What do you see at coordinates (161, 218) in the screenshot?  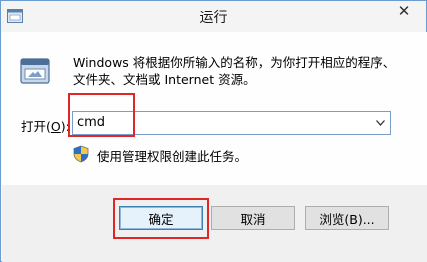 I see `highlight-ok-box` at bounding box center [161, 218].